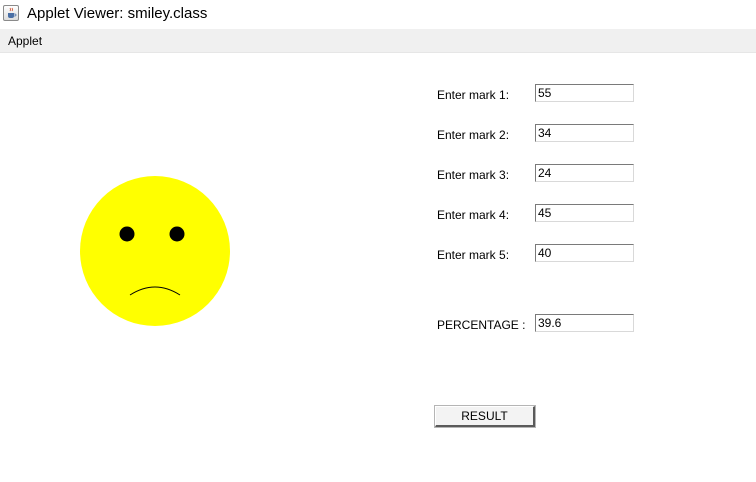  Describe the element at coordinates (378, 14) in the screenshot. I see `window-titlebar: Applet Viewer: smiley.class` at that location.